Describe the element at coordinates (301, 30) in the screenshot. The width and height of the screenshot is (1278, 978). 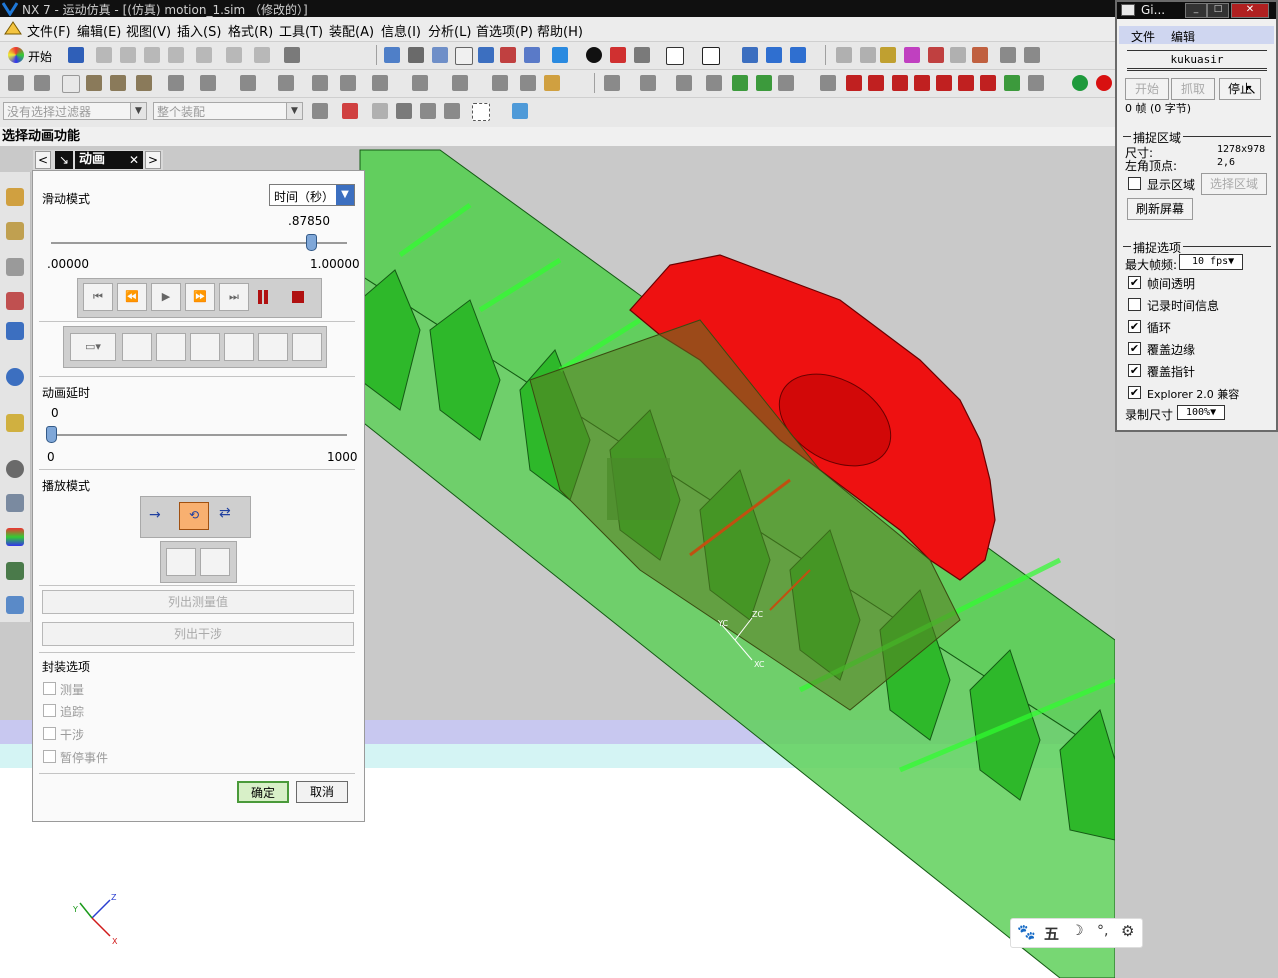
I see `menu-tools: 工具(T)` at that location.